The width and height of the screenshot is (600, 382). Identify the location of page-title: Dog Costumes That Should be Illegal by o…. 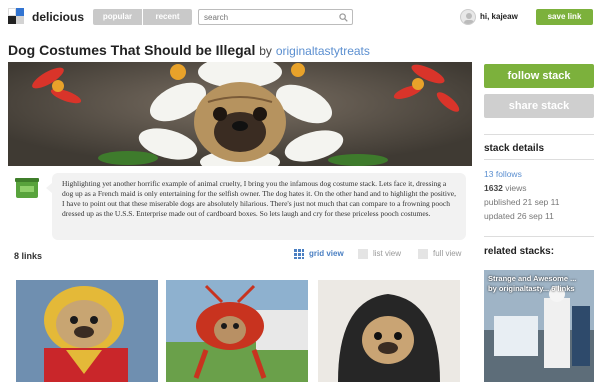
(189, 50).